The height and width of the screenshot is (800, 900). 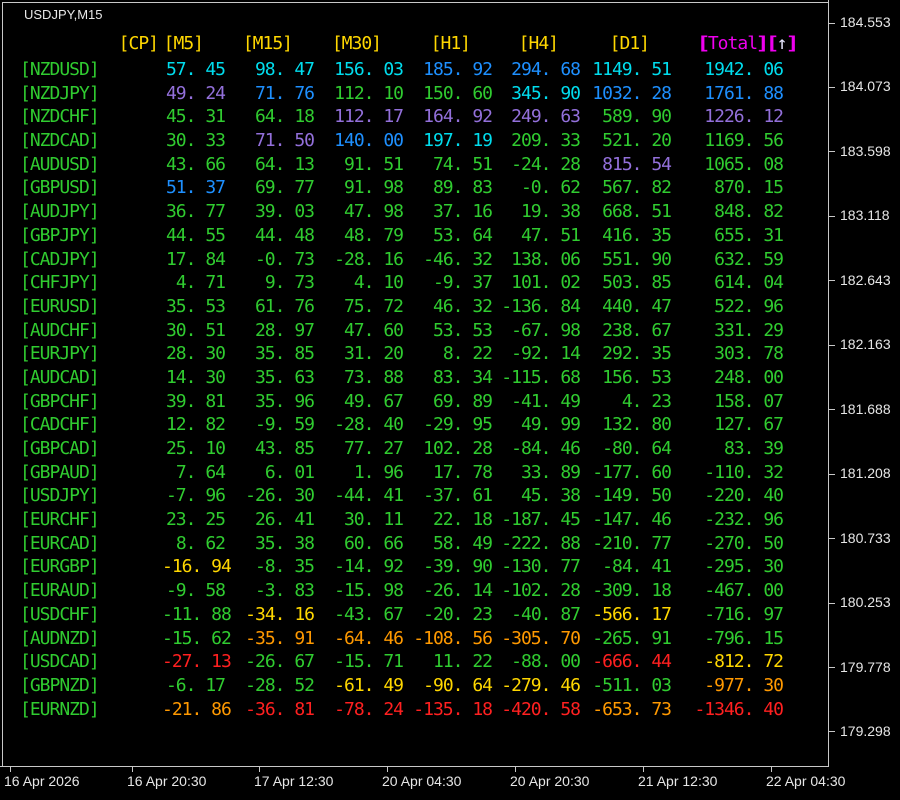 I want to click on value-cell: -279. 46, so click(x=541, y=685).